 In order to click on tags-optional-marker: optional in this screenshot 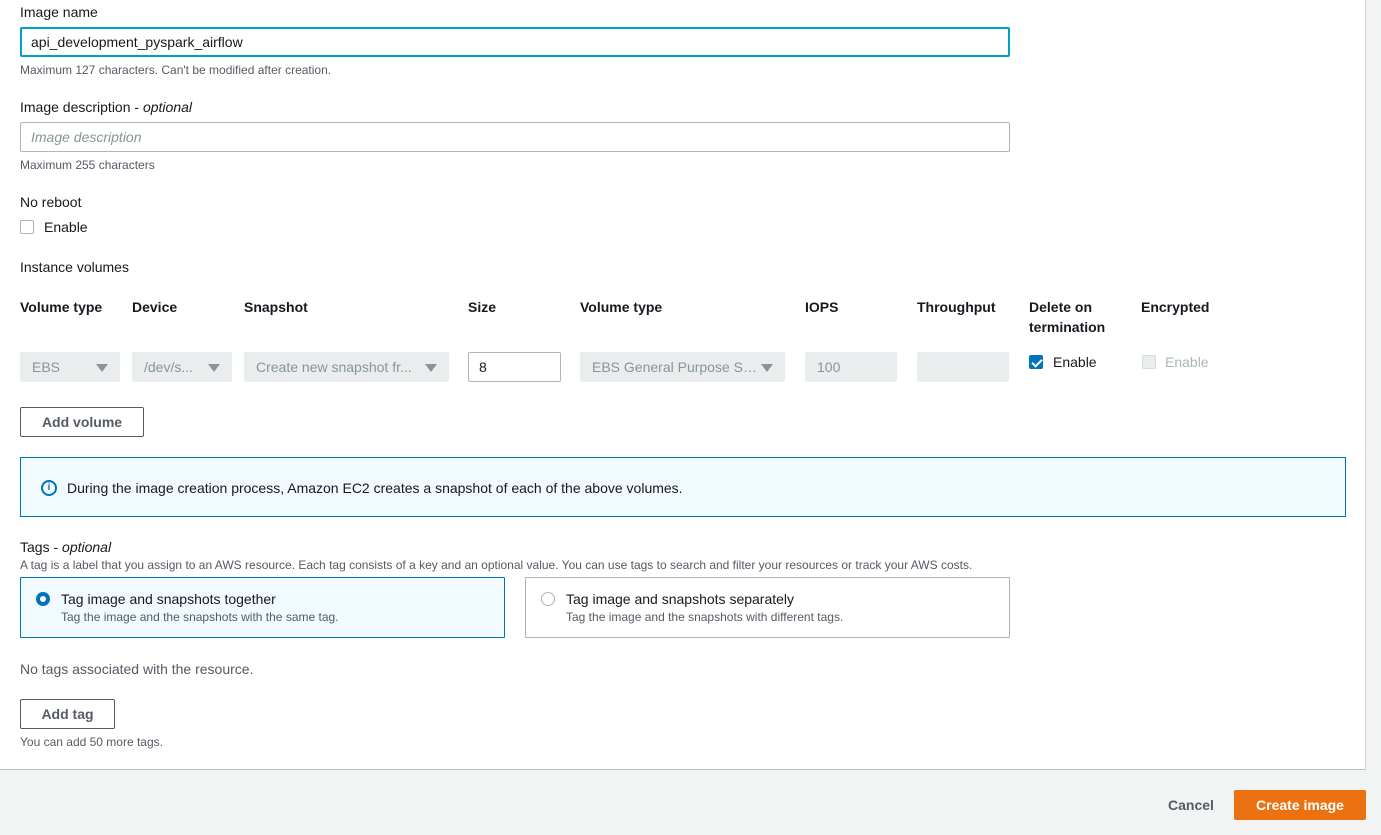, I will do `click(87, 547)`.